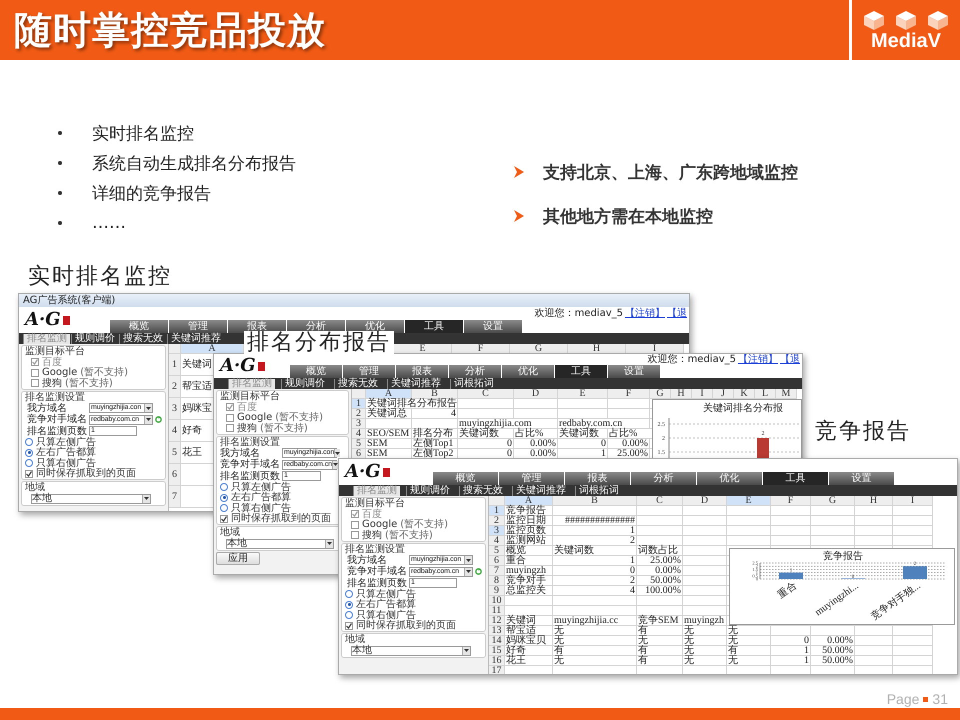 This screenshot has height=720, width=960. I want to click on table-cell: 监测网站, so click(529, 541).